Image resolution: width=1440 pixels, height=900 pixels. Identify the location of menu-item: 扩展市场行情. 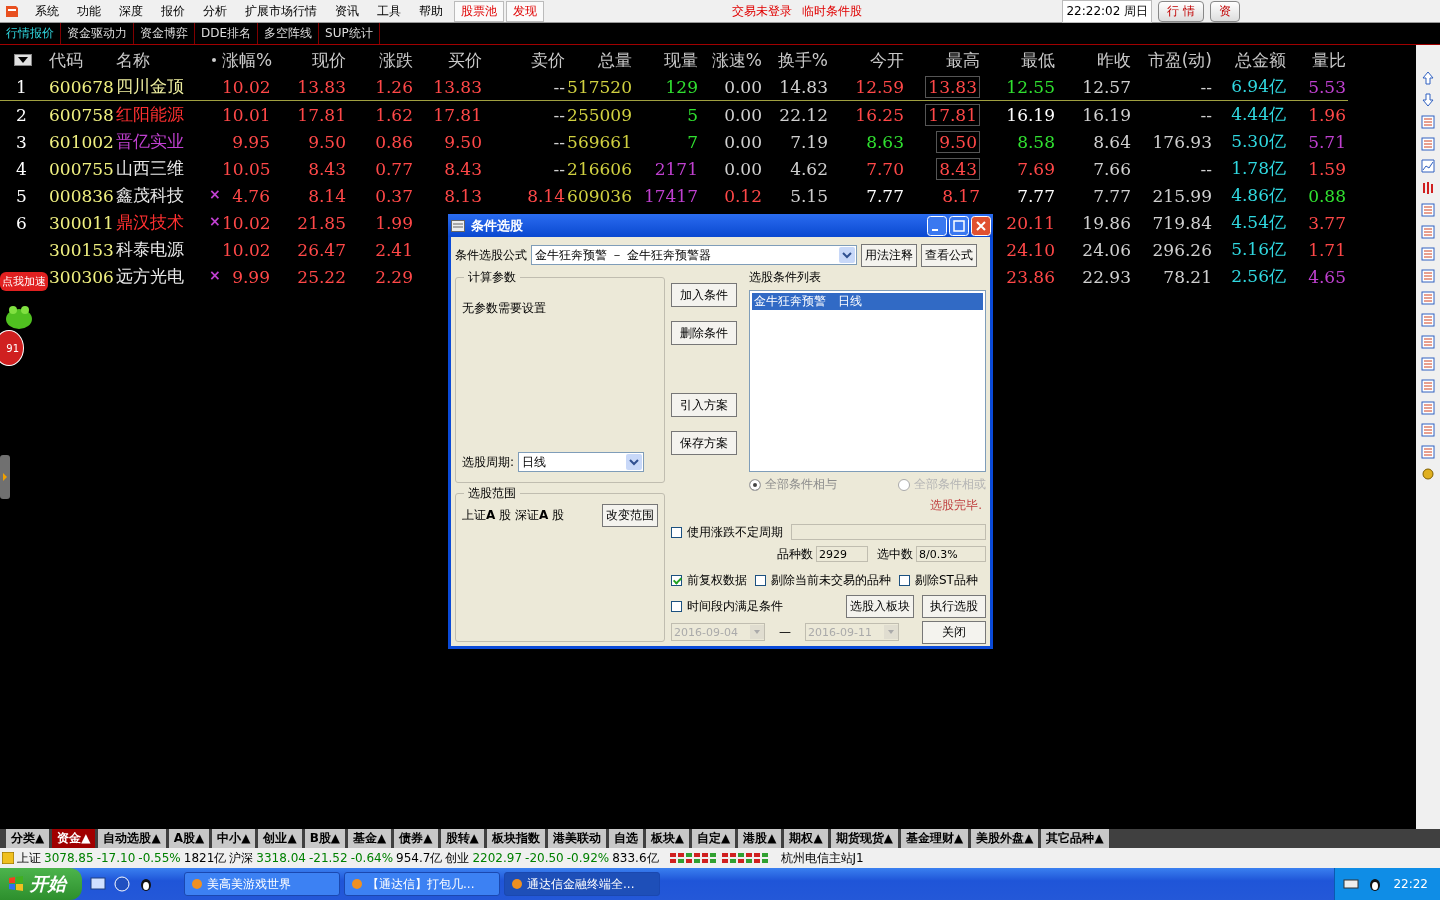
(281, 11).